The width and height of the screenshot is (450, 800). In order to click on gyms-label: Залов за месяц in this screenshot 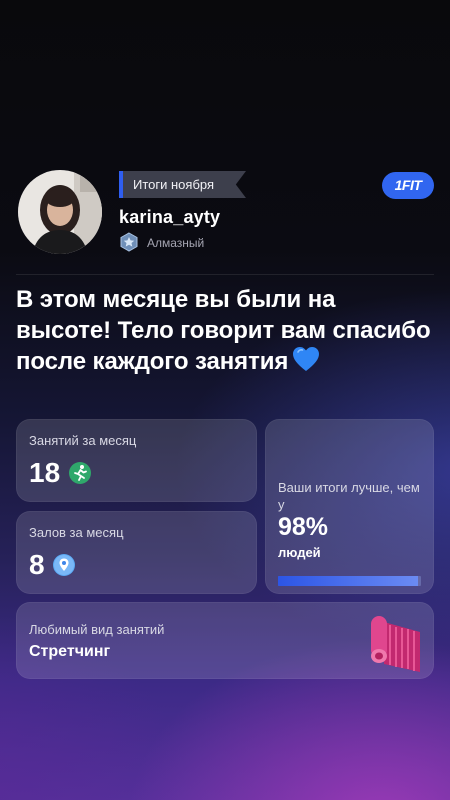, I will do `click(76, 532)`.